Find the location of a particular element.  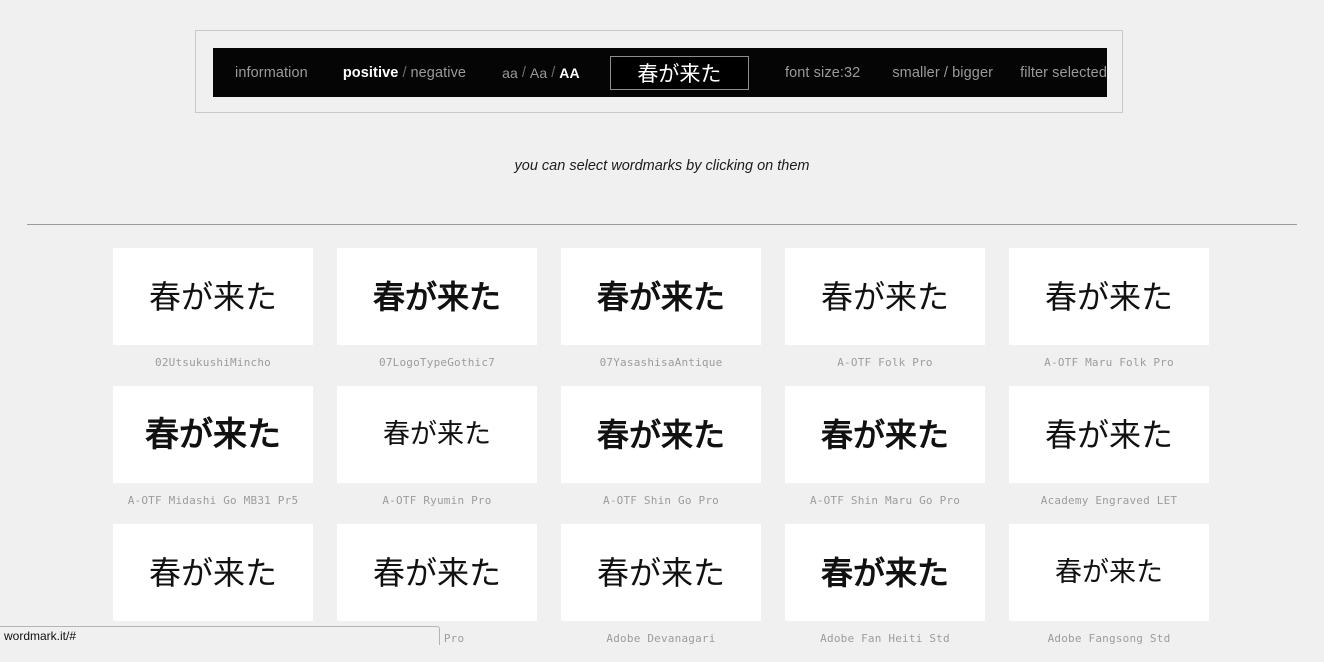

wordmark-cell: 春が来た 07YasashisaAntique is located at coordinates (661, 308).